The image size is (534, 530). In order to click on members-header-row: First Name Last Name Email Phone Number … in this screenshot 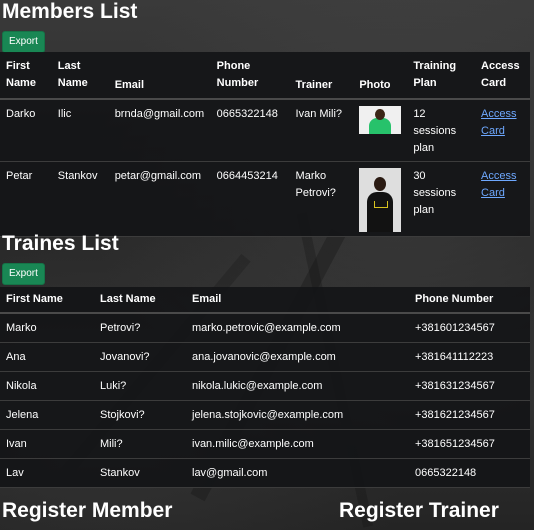, I will do `click(265, 76)`.